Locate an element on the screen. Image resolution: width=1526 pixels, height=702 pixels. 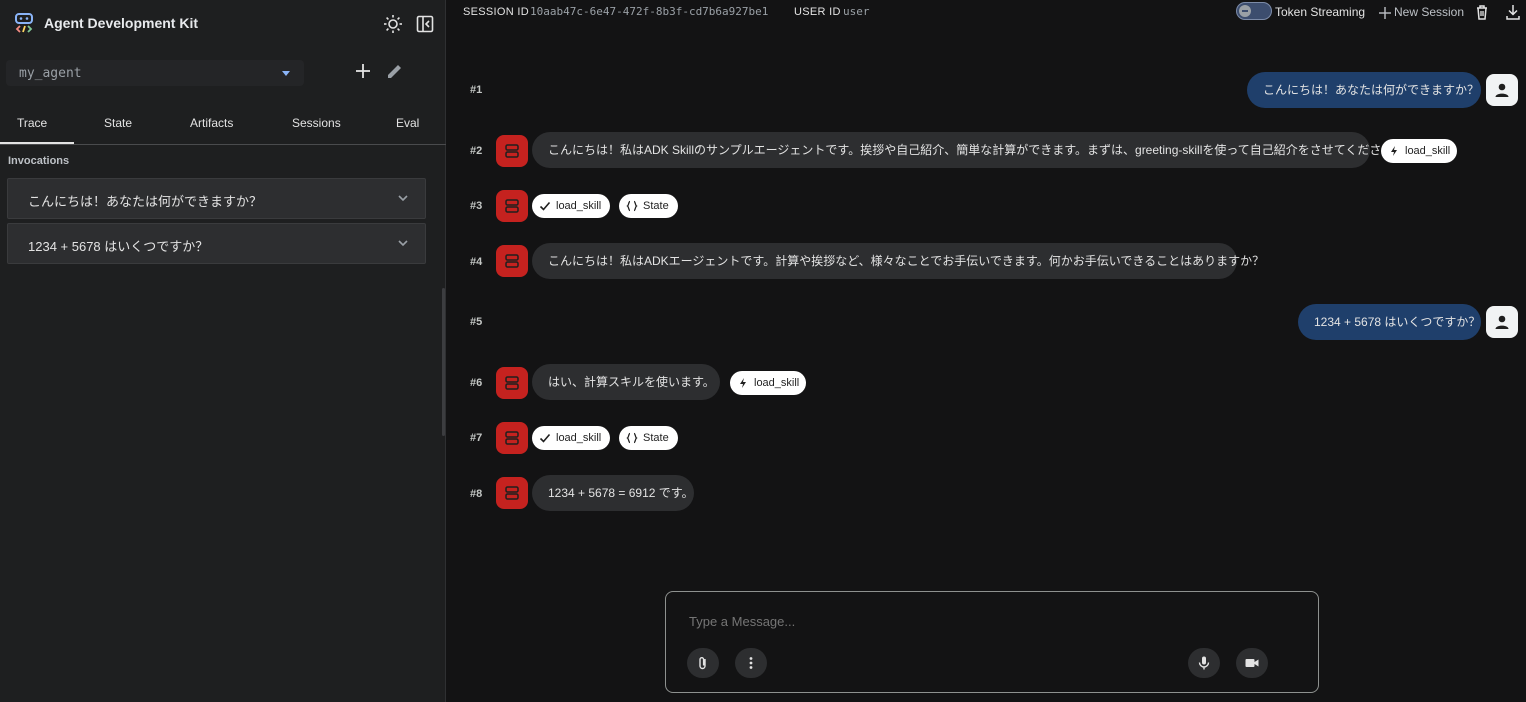
message-composer is located at coordinates (992, 642).